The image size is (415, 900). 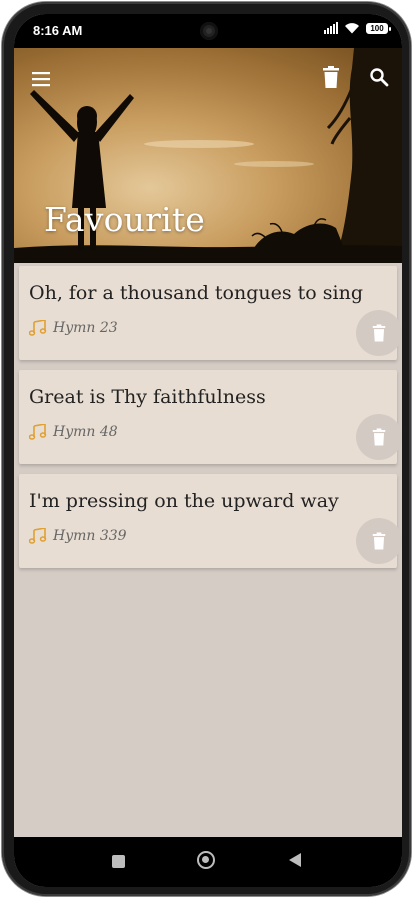 What do you see at coordinates (147, 397) in the screenshot?
I see `hymn-title: Great is Thy faithfulness` at bounding box center [147, 397].